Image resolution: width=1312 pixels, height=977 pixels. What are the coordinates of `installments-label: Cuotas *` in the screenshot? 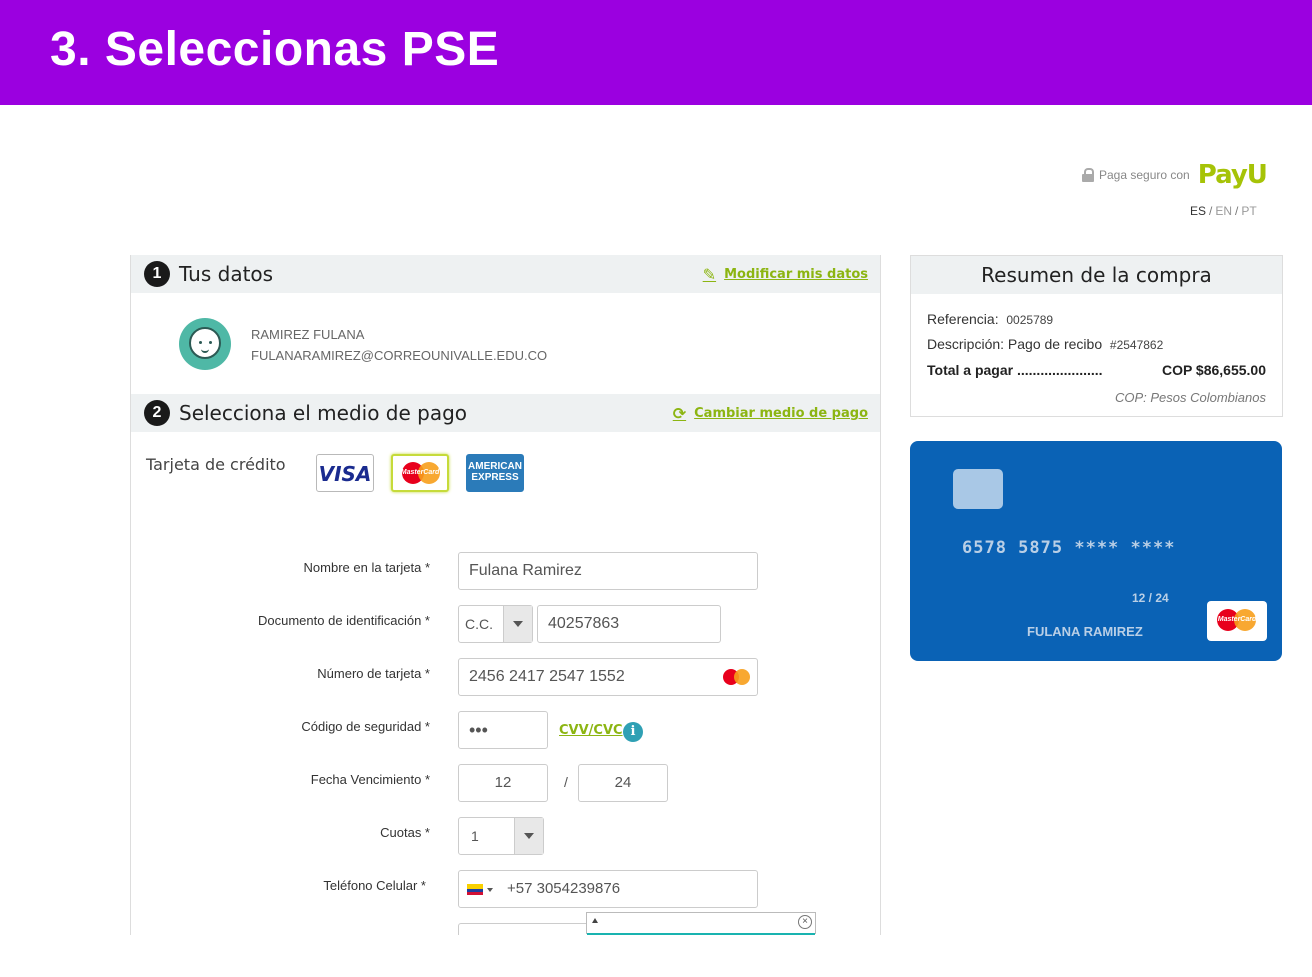 It's located at (405, 832).